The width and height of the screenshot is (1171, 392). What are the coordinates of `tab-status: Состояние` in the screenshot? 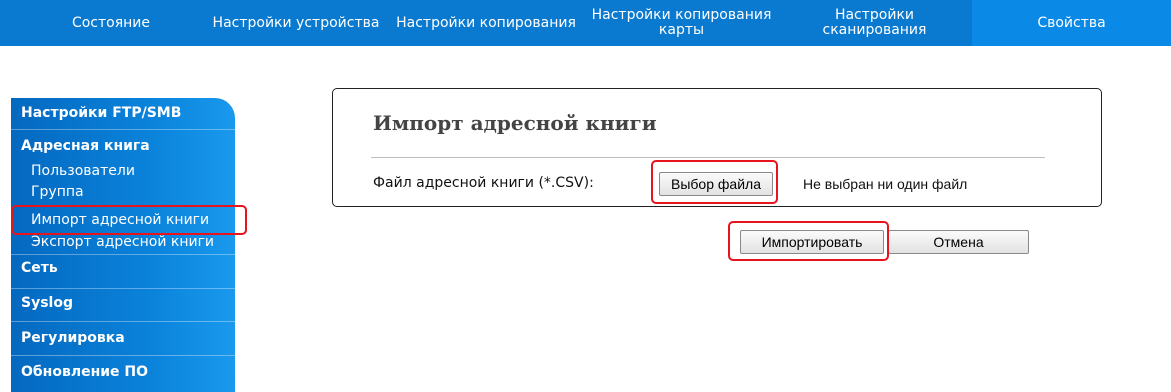 It's located at (111, 23).